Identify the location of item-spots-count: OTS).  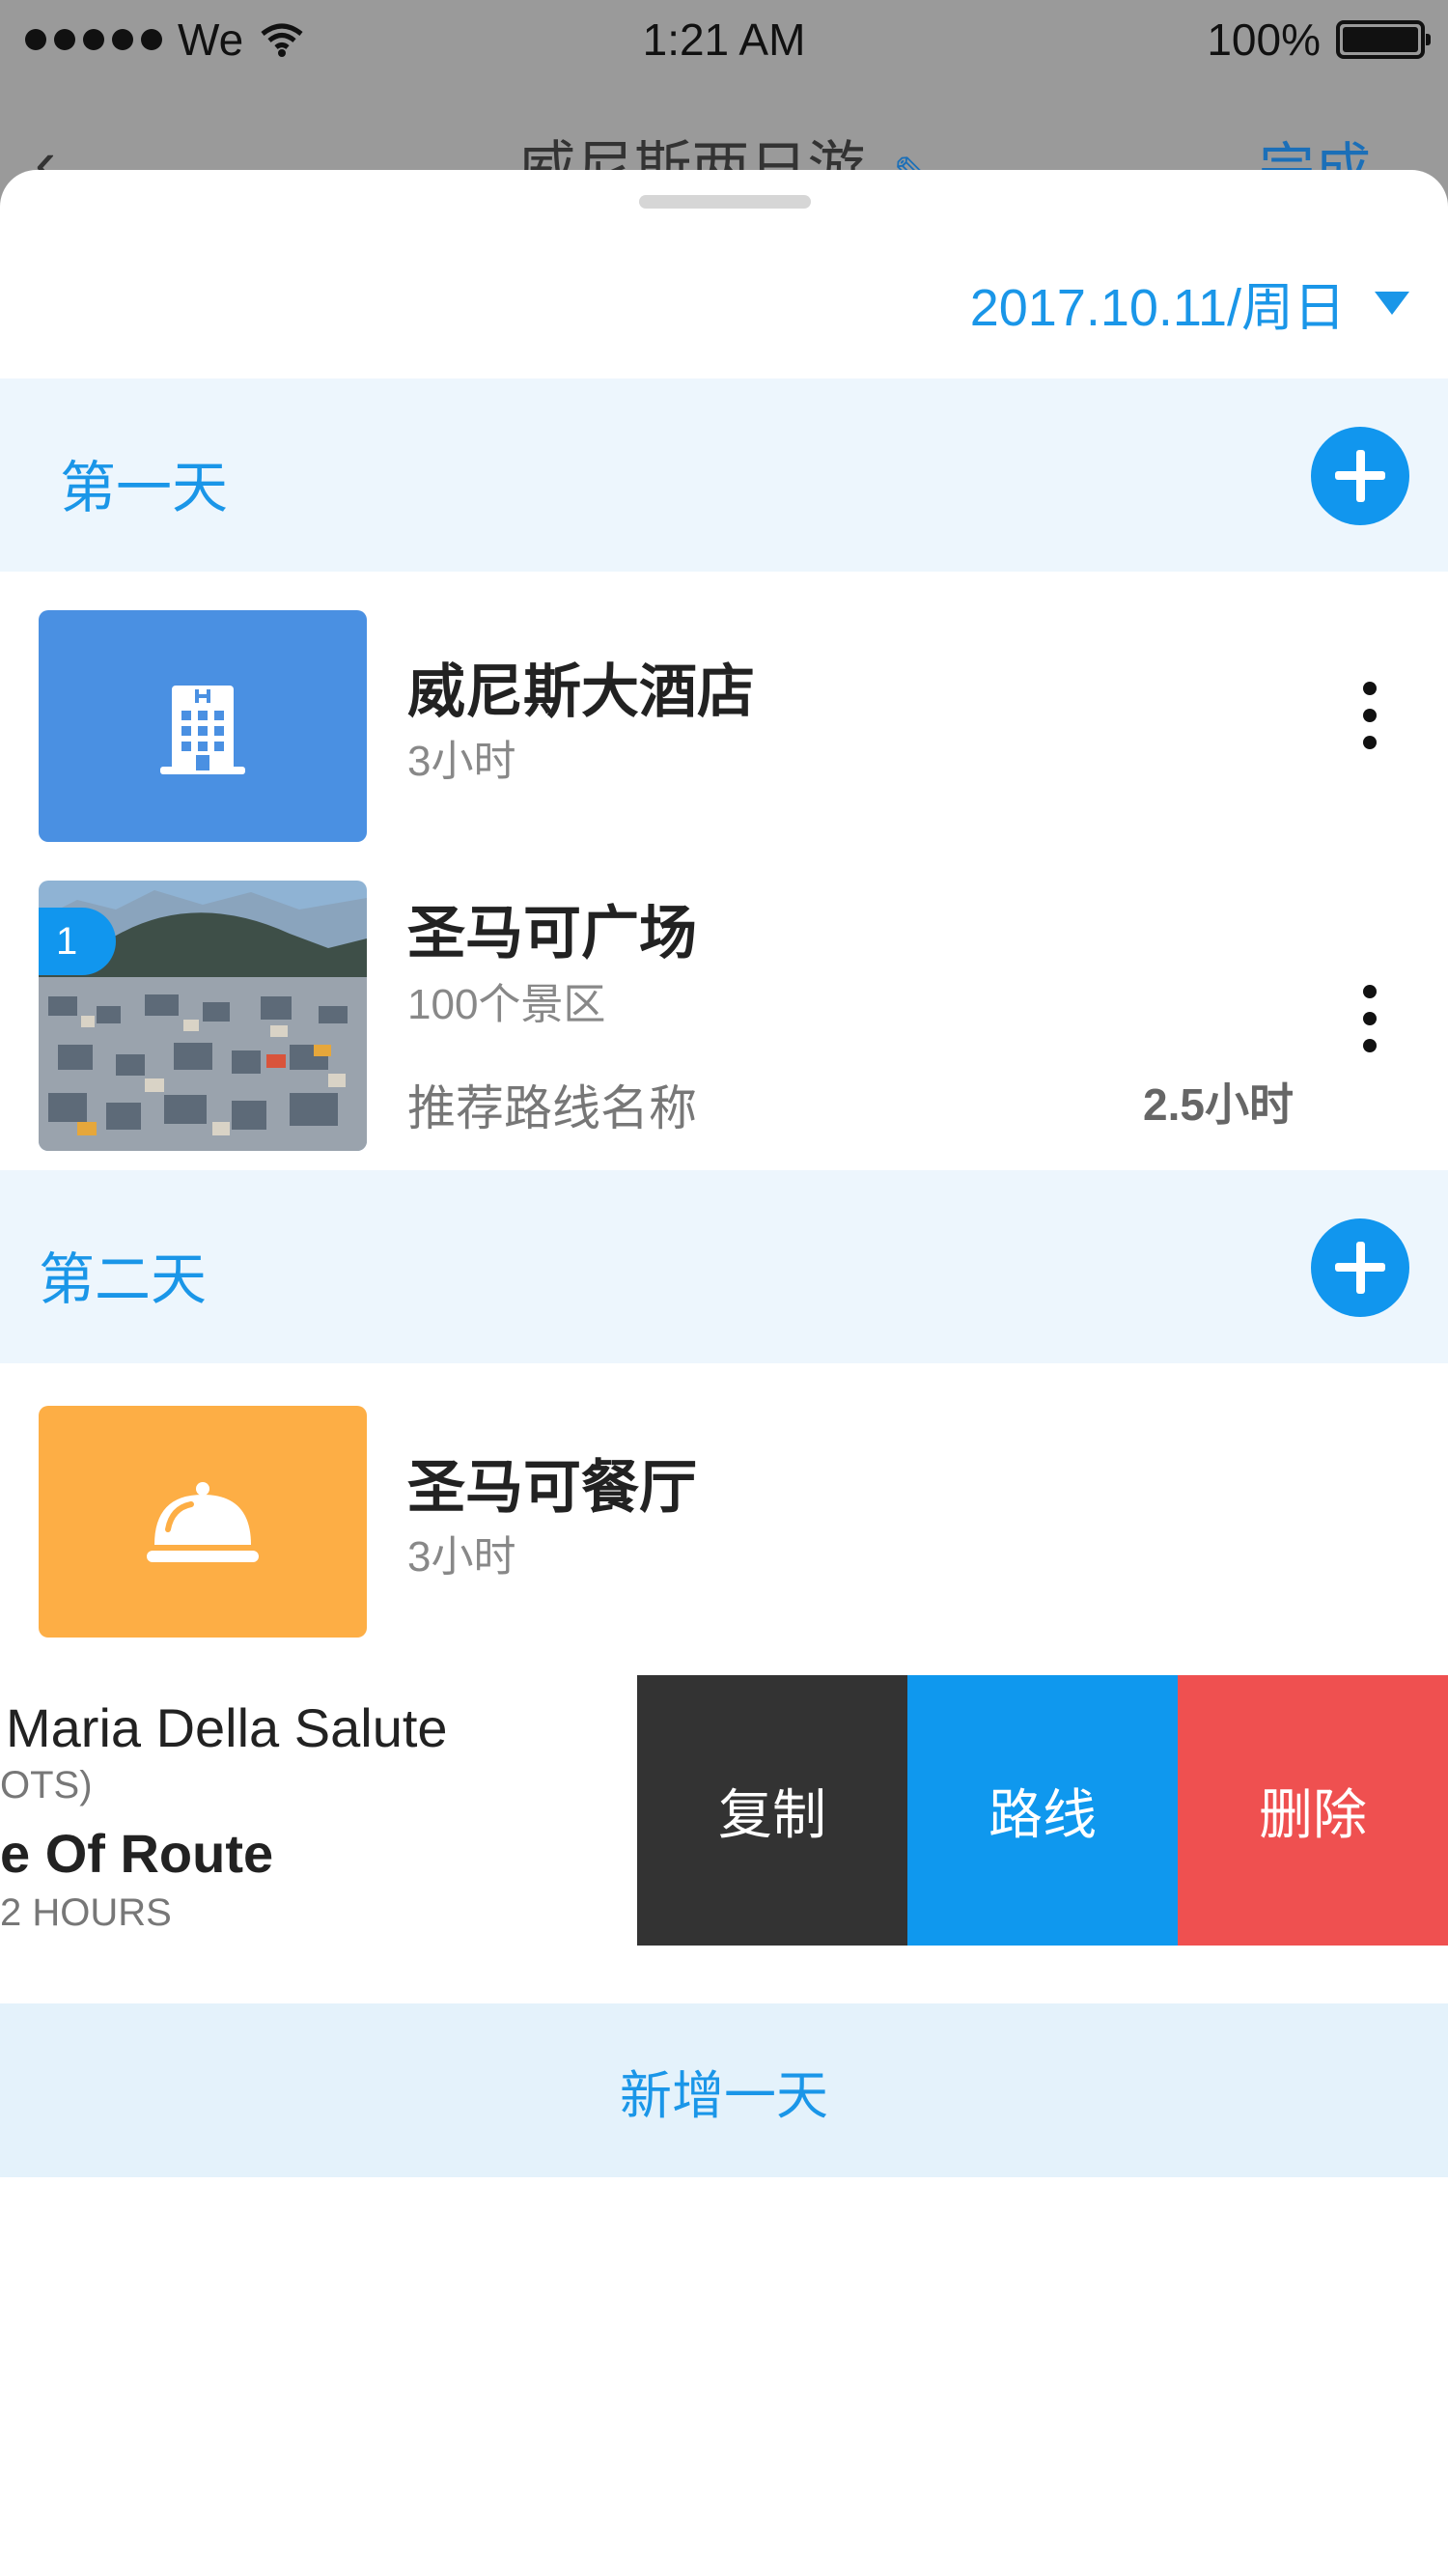
(47, 1785).